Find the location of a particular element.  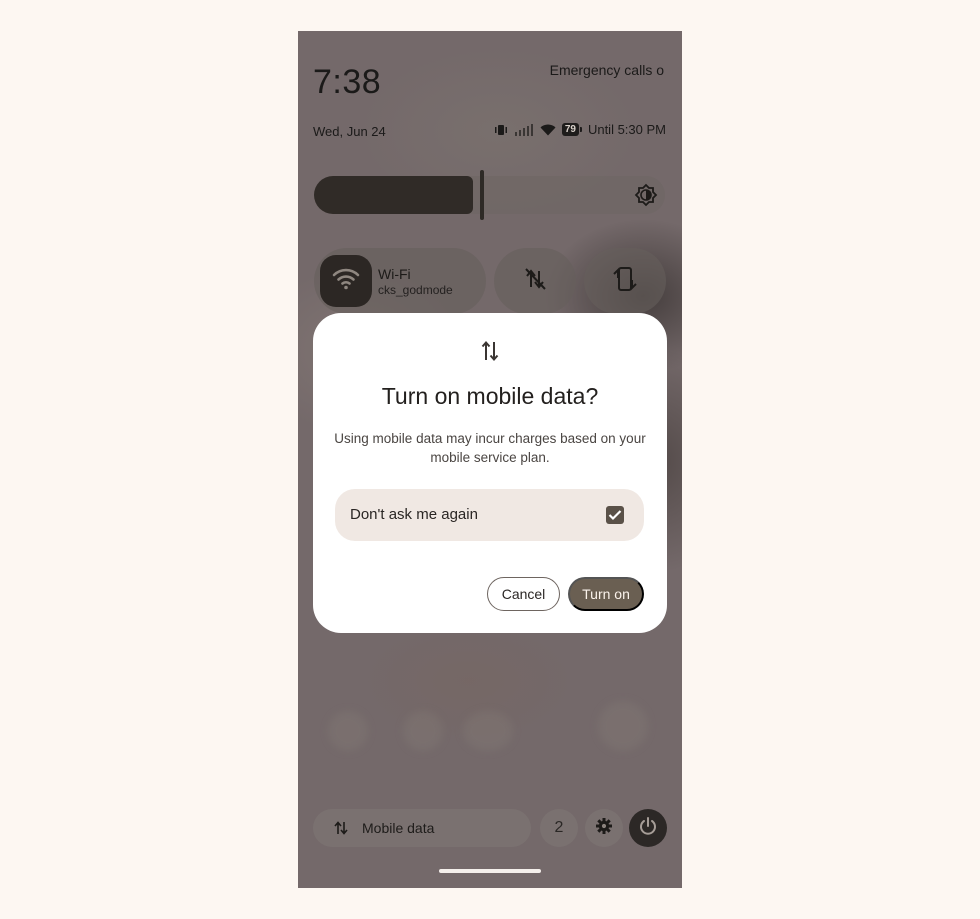

mobile-data-button: Mobile data is located at coordinates (422, 828).